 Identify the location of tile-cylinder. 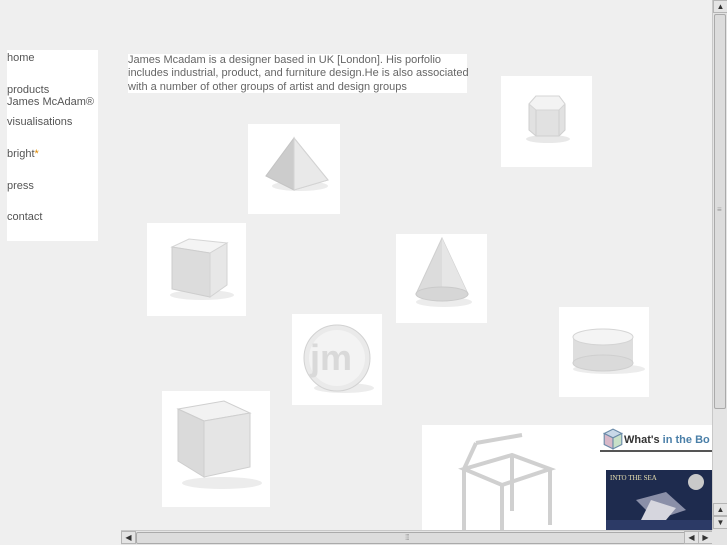
(604, 352).